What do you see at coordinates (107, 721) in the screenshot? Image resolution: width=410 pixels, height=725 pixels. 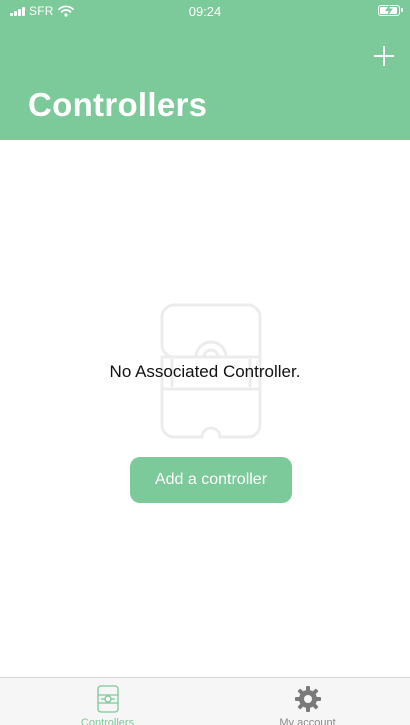 I see `tab-label-controllers: Controllers` at bounding box center [107, 721].